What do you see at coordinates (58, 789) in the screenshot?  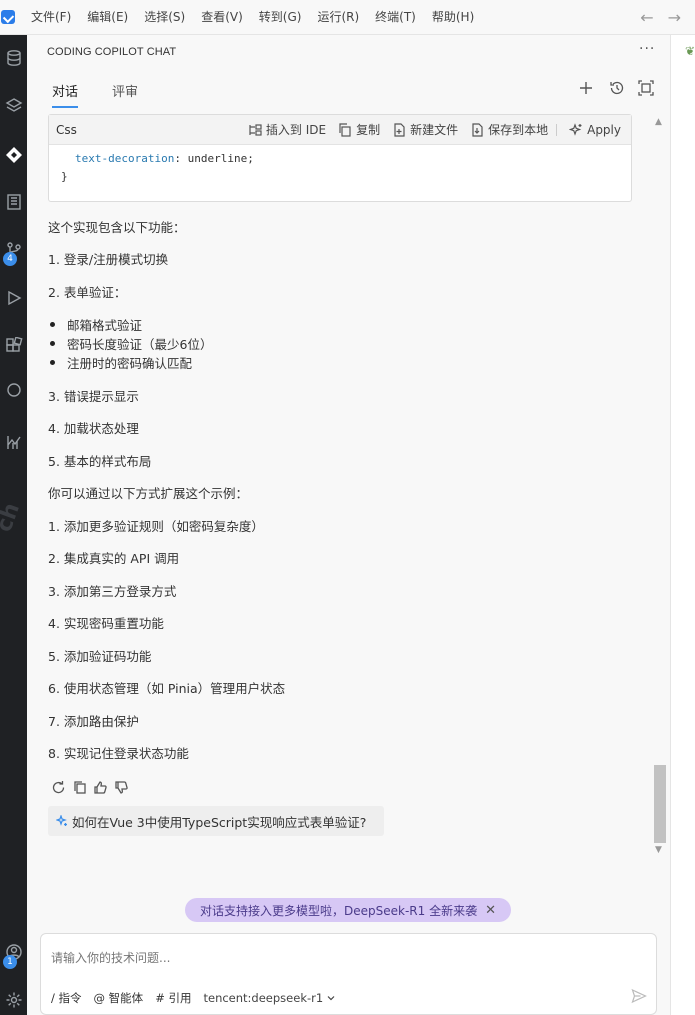 I see `regenerate-icon` at bounding box center [58, 789].